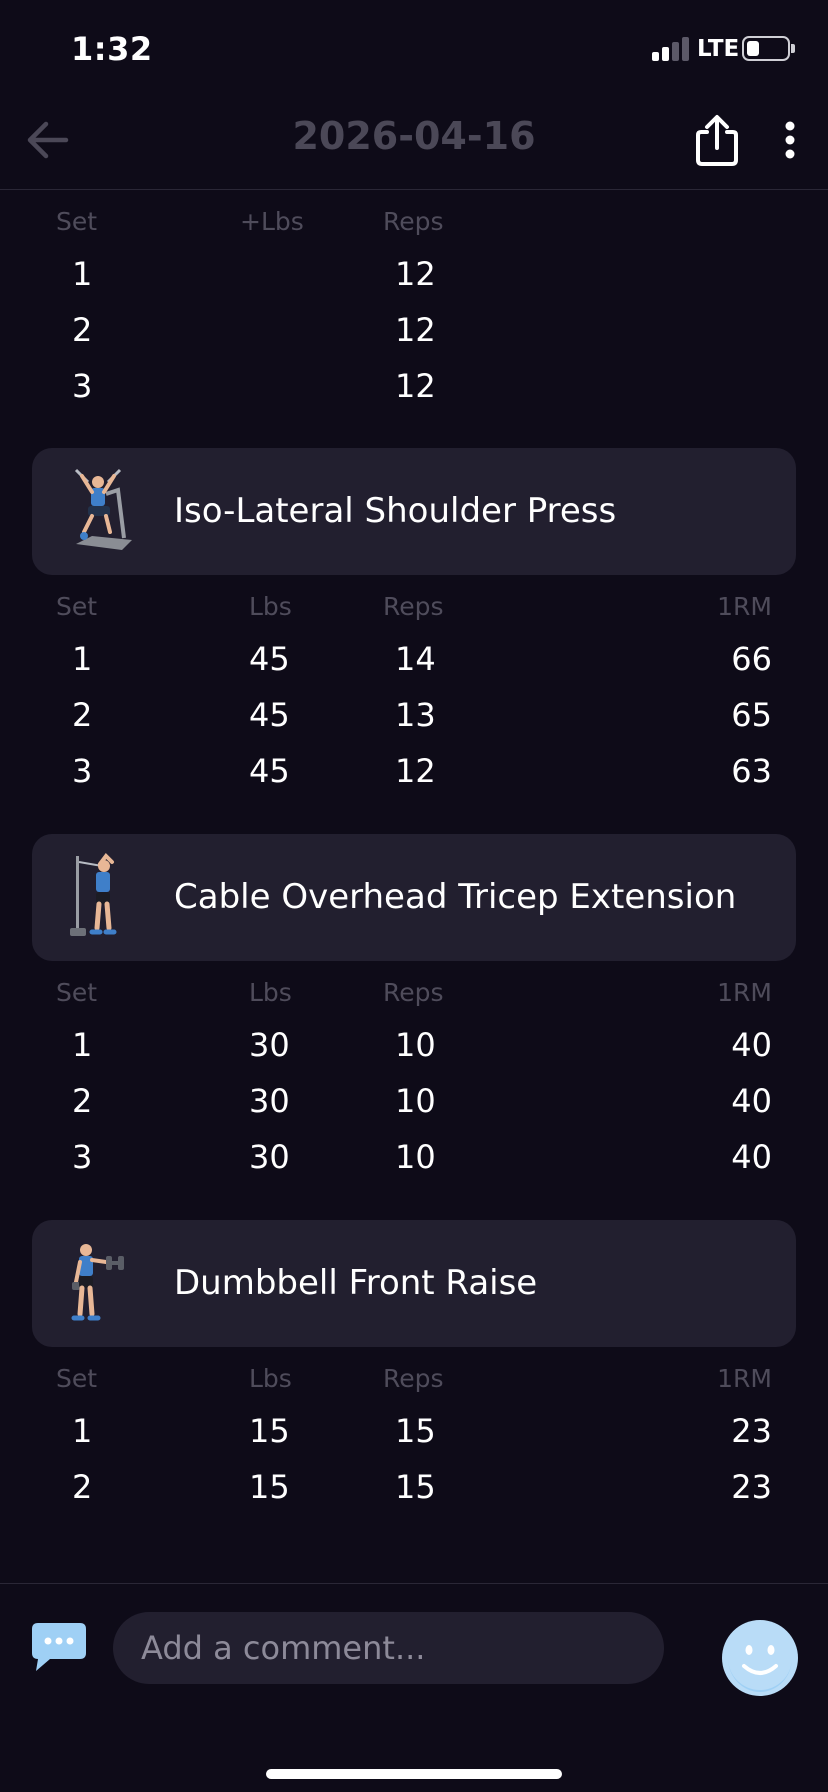 The width and height of the screenshot is (828, 1792). What do you see at coordinates (671, 49) in the screenshot?
I see `cellular-signal-icon` at bounding box center [671, 49].